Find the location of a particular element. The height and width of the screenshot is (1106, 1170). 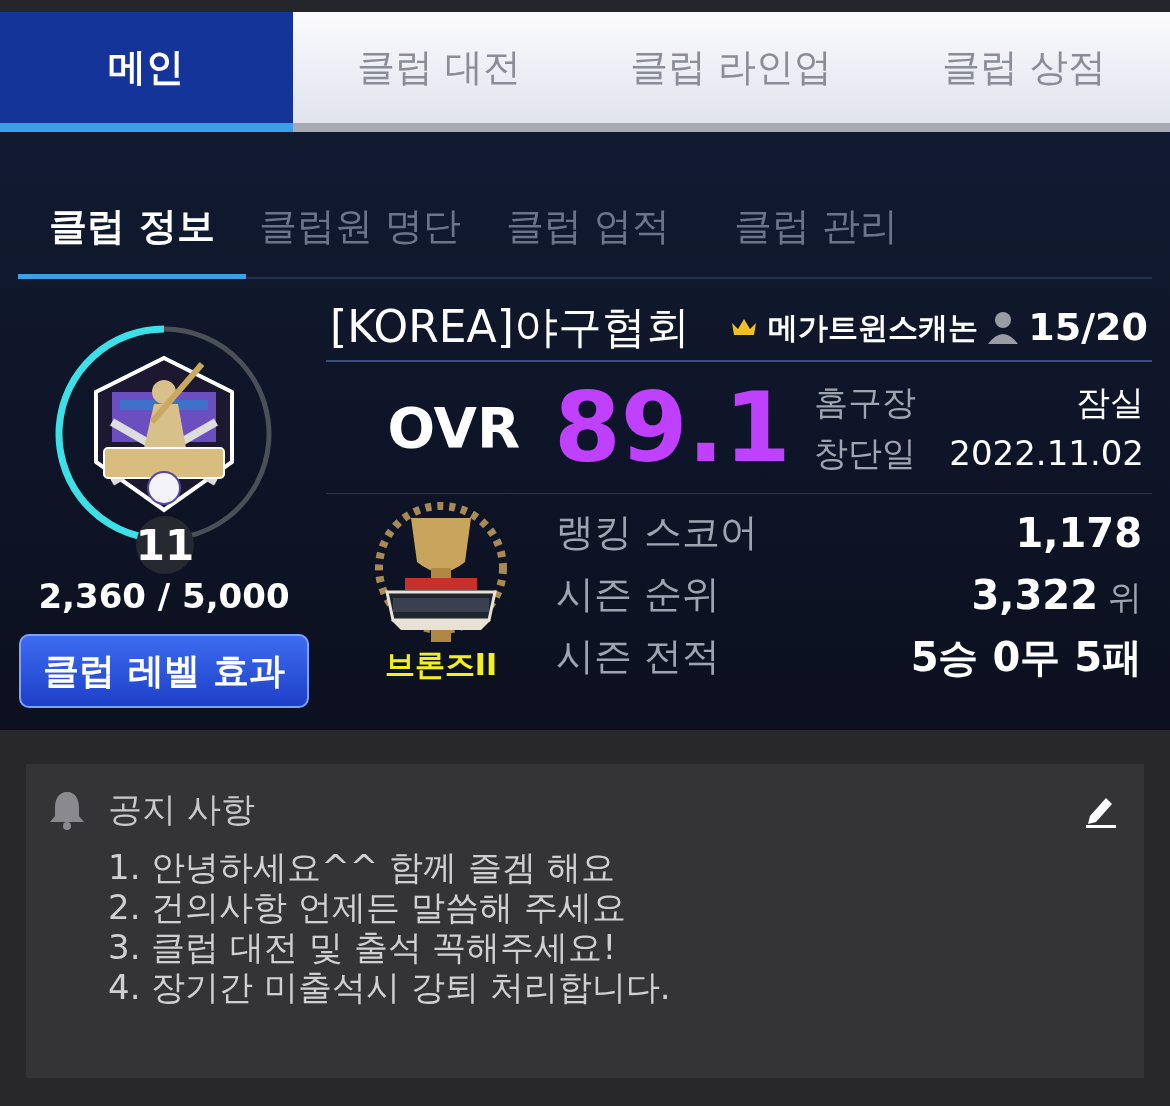

crown-icon is located at coordinates (744, 327).